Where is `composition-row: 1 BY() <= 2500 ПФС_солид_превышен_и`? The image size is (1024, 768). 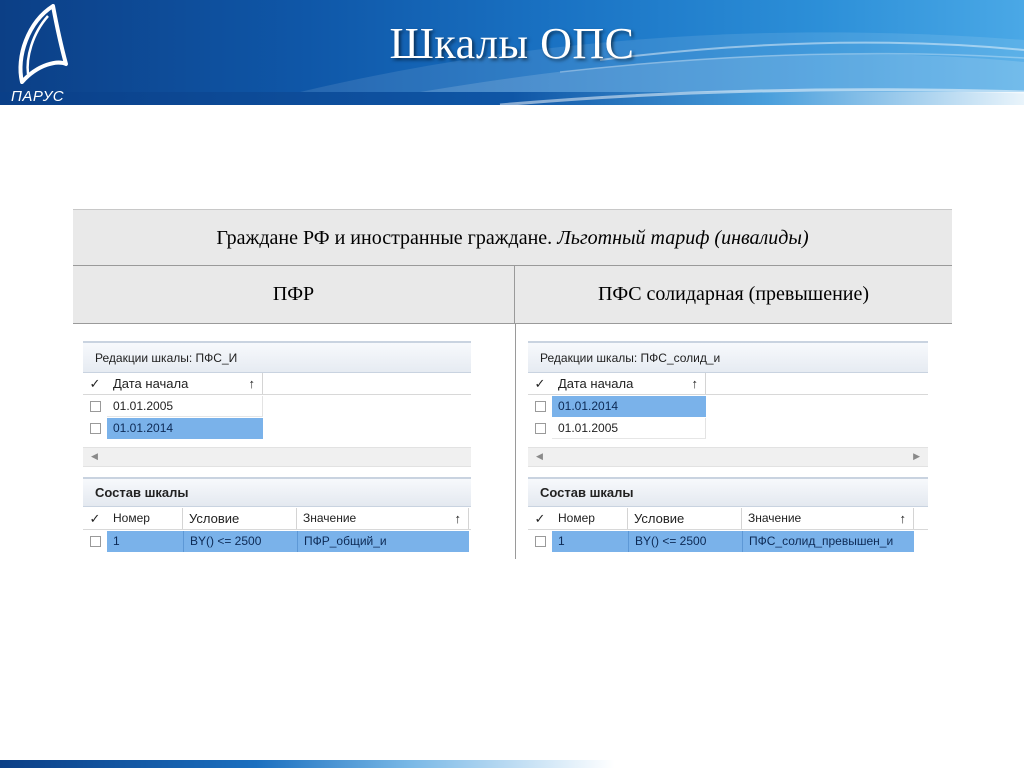 composition-row: 1 BY() <= 2500 ПФС_солид_превышен_и is located at coordinates (721, 541).